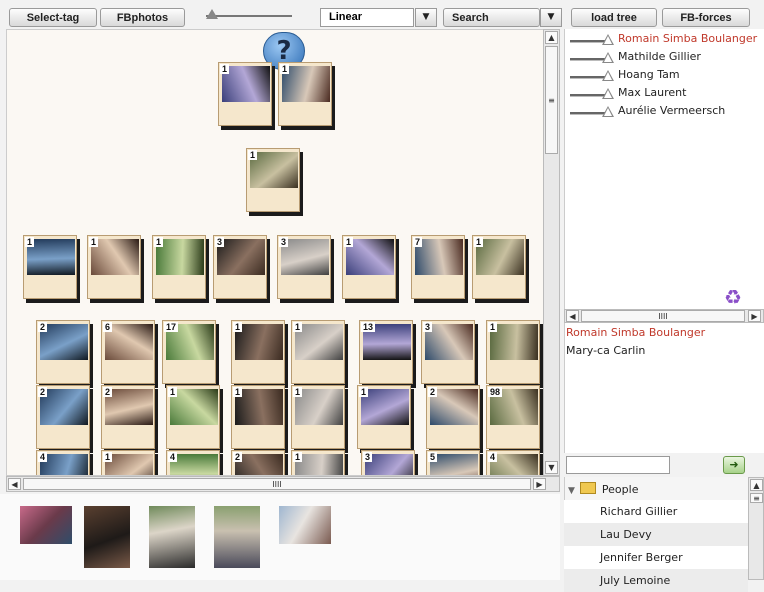  I want to click on photo-group-node: 17, so click(189, 352).